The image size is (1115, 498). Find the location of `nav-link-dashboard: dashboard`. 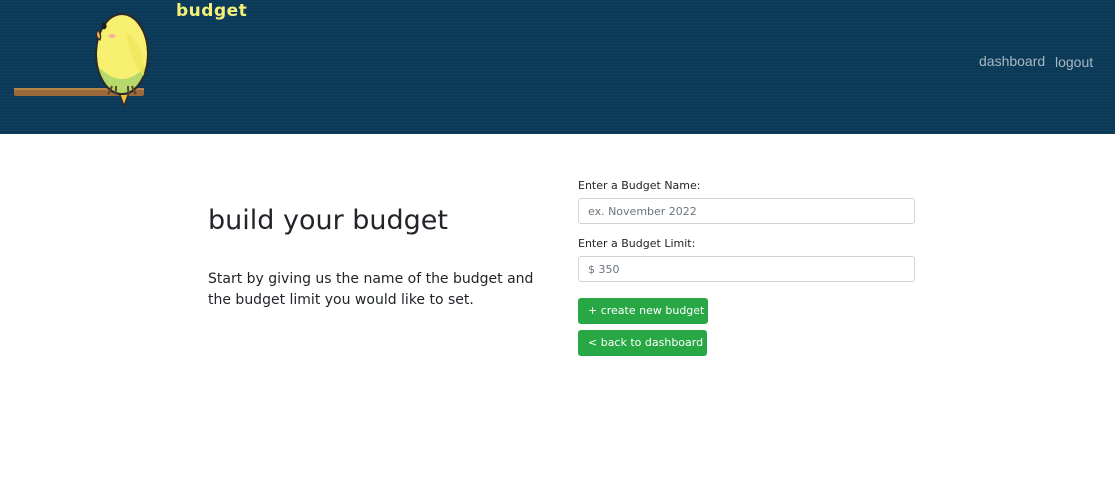

nav-link-dashboard: dashboard is located at coordinates (1012, 61).